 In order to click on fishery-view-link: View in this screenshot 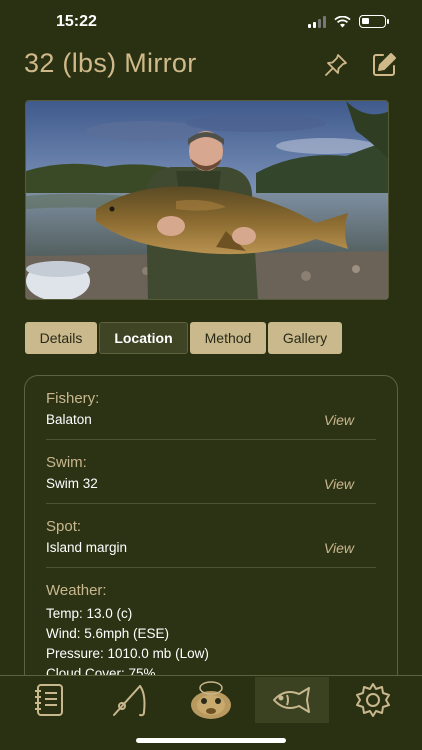, I will do `click(339, 420)`.